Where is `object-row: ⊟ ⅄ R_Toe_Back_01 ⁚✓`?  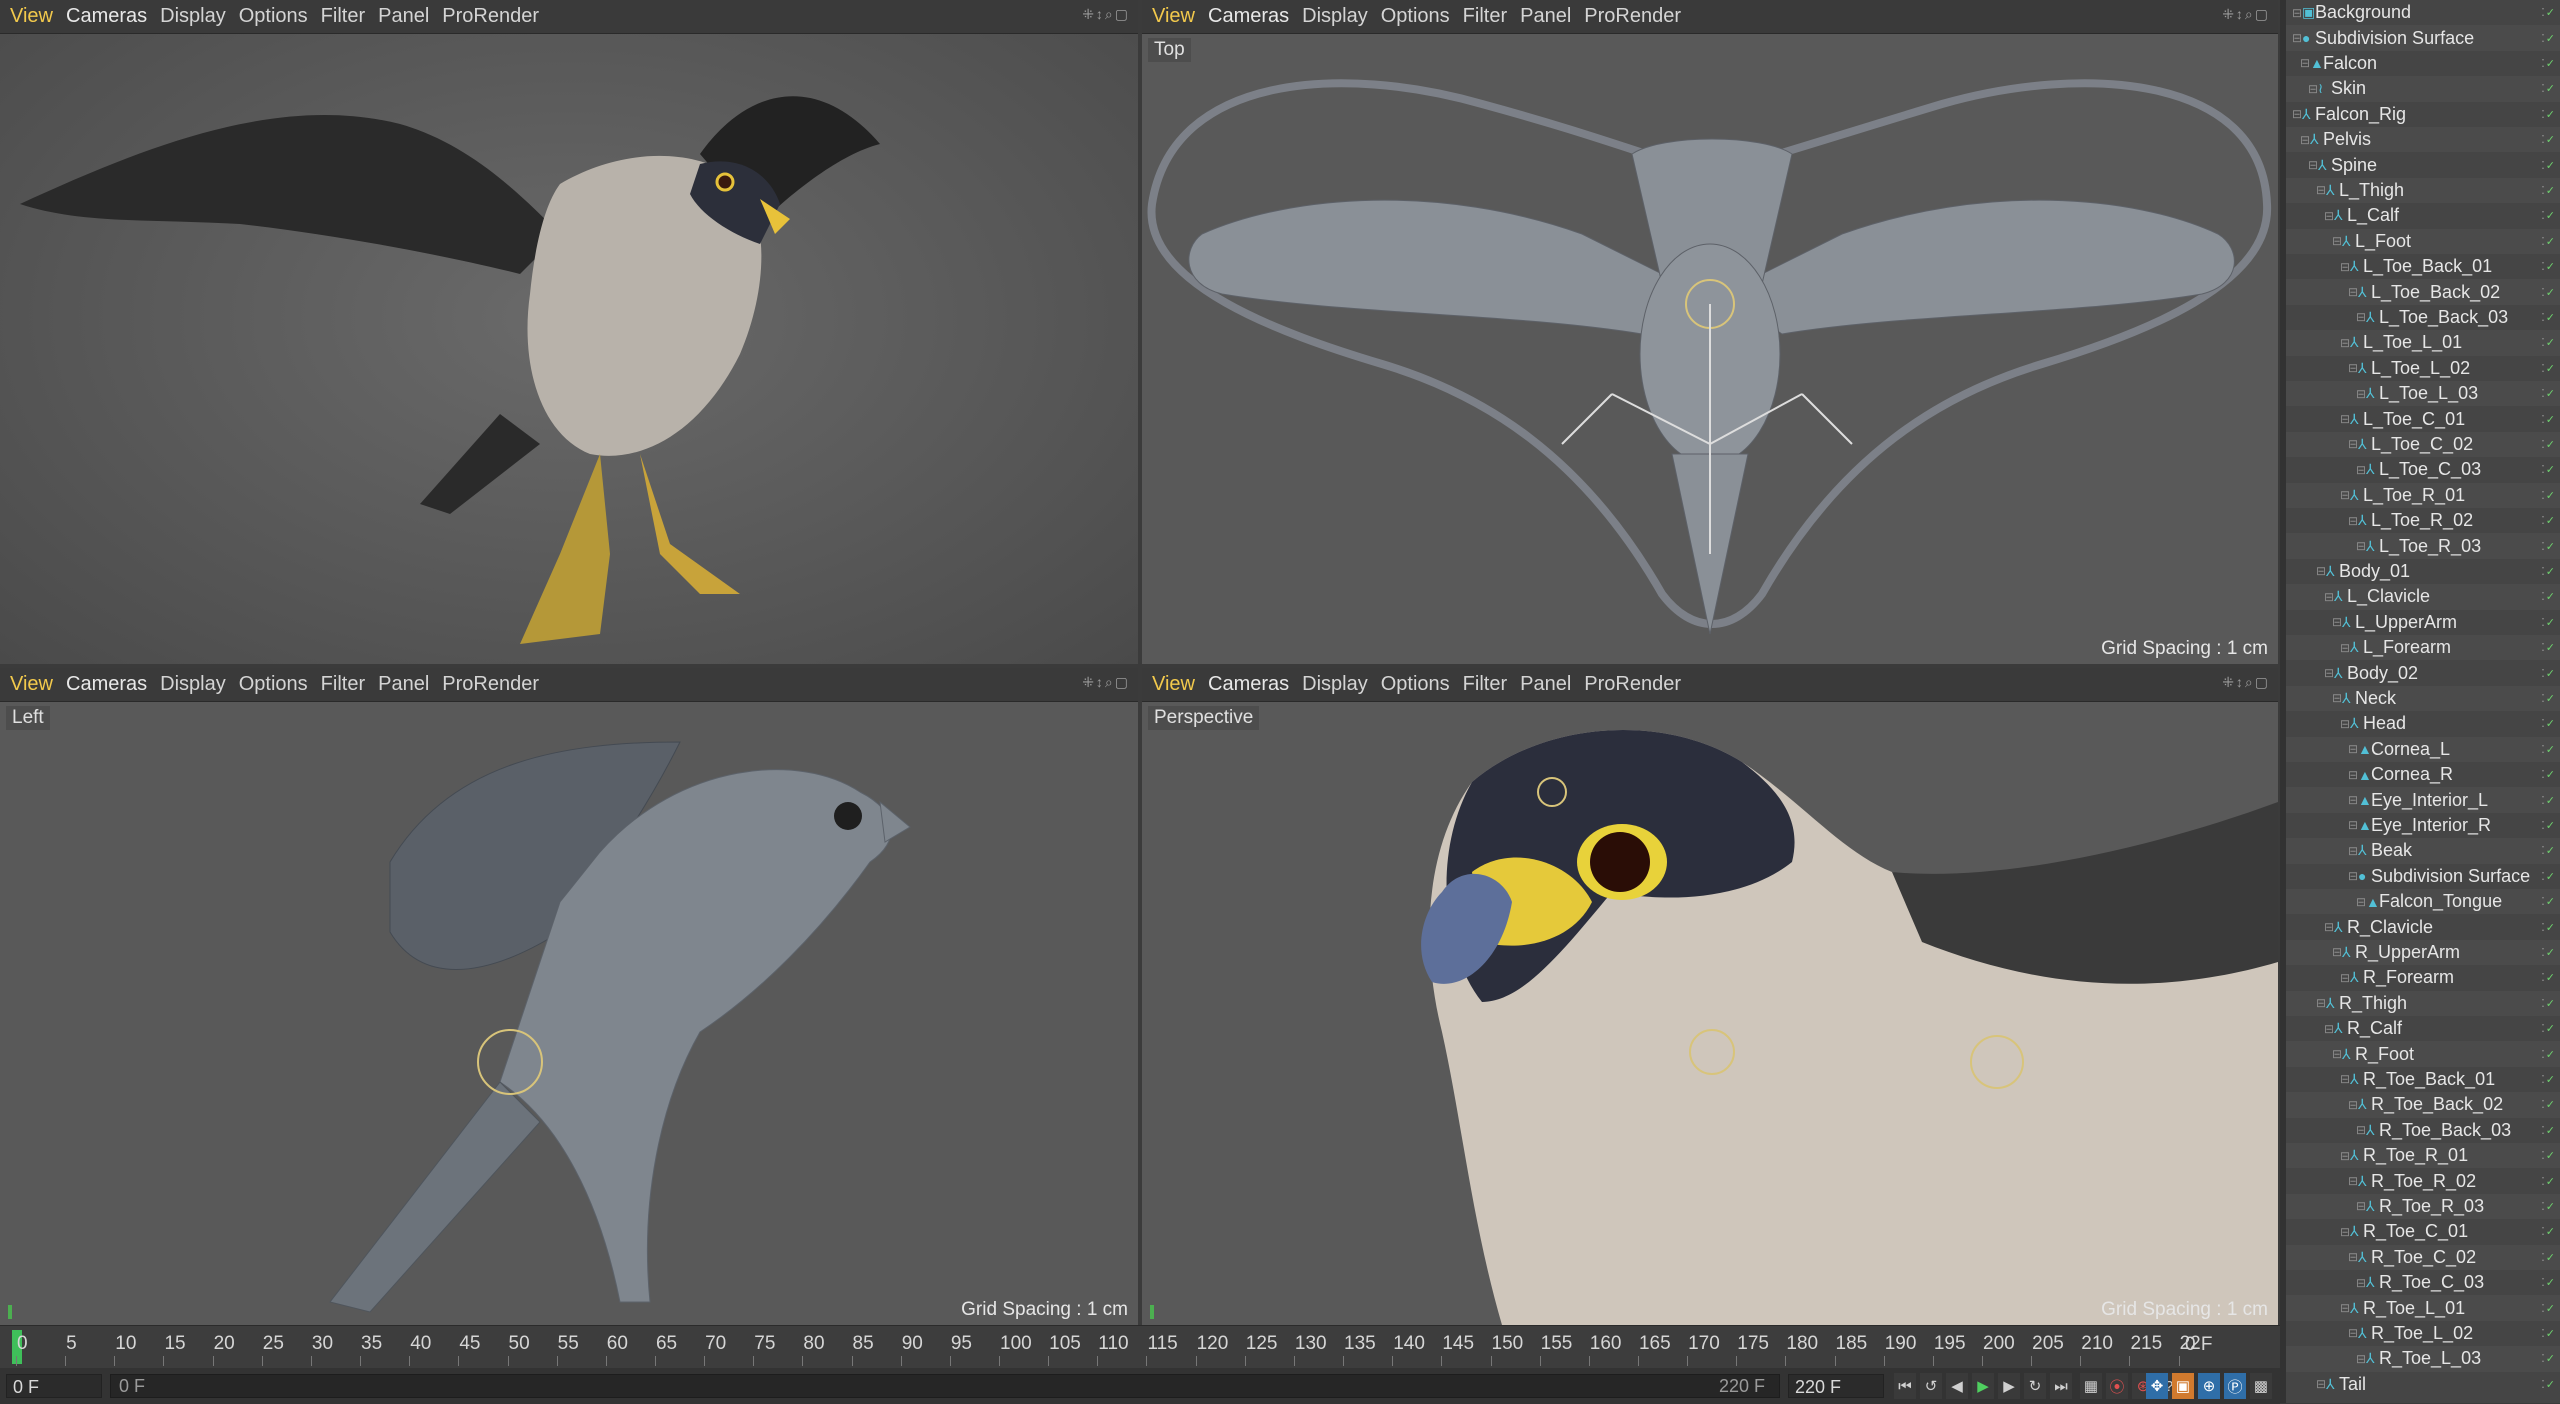
object-row: ⊟ ⅄ R_Toe_Back_01 ⁚✓ is located at coordinates (2423, 1079).